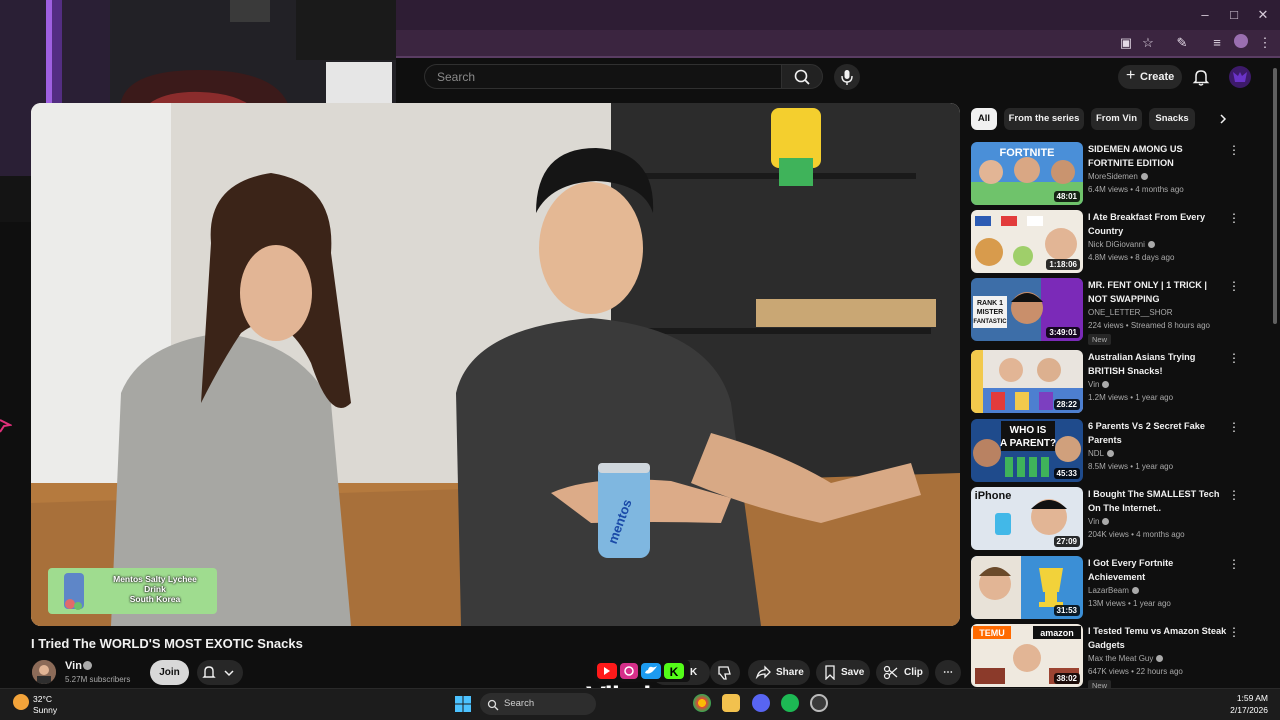  Describe the element at coordinates (1265, 43) in the screenshot. I see `browser-menu-icon: ⋮` at that location.